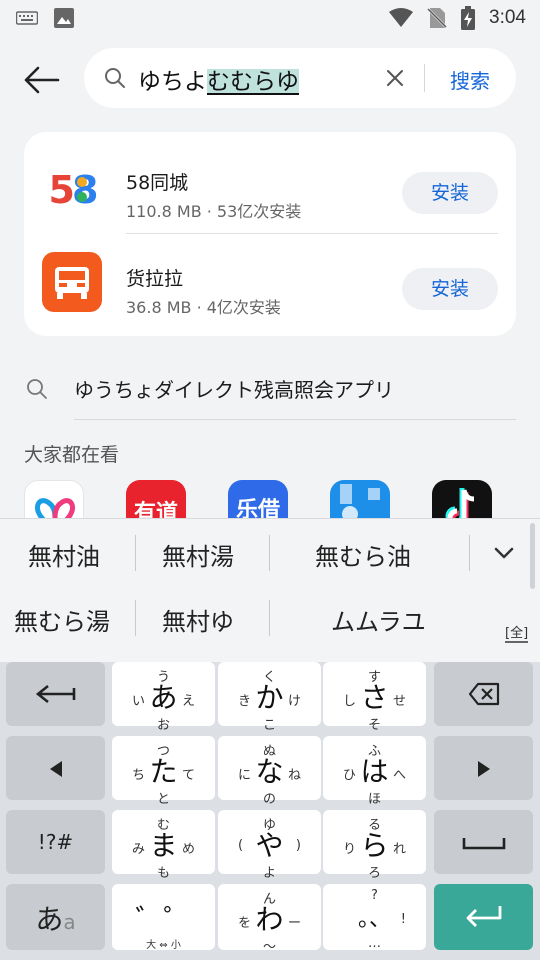 The image size is (540, 960). I want to click on kana-right: え, so click(188, 701).